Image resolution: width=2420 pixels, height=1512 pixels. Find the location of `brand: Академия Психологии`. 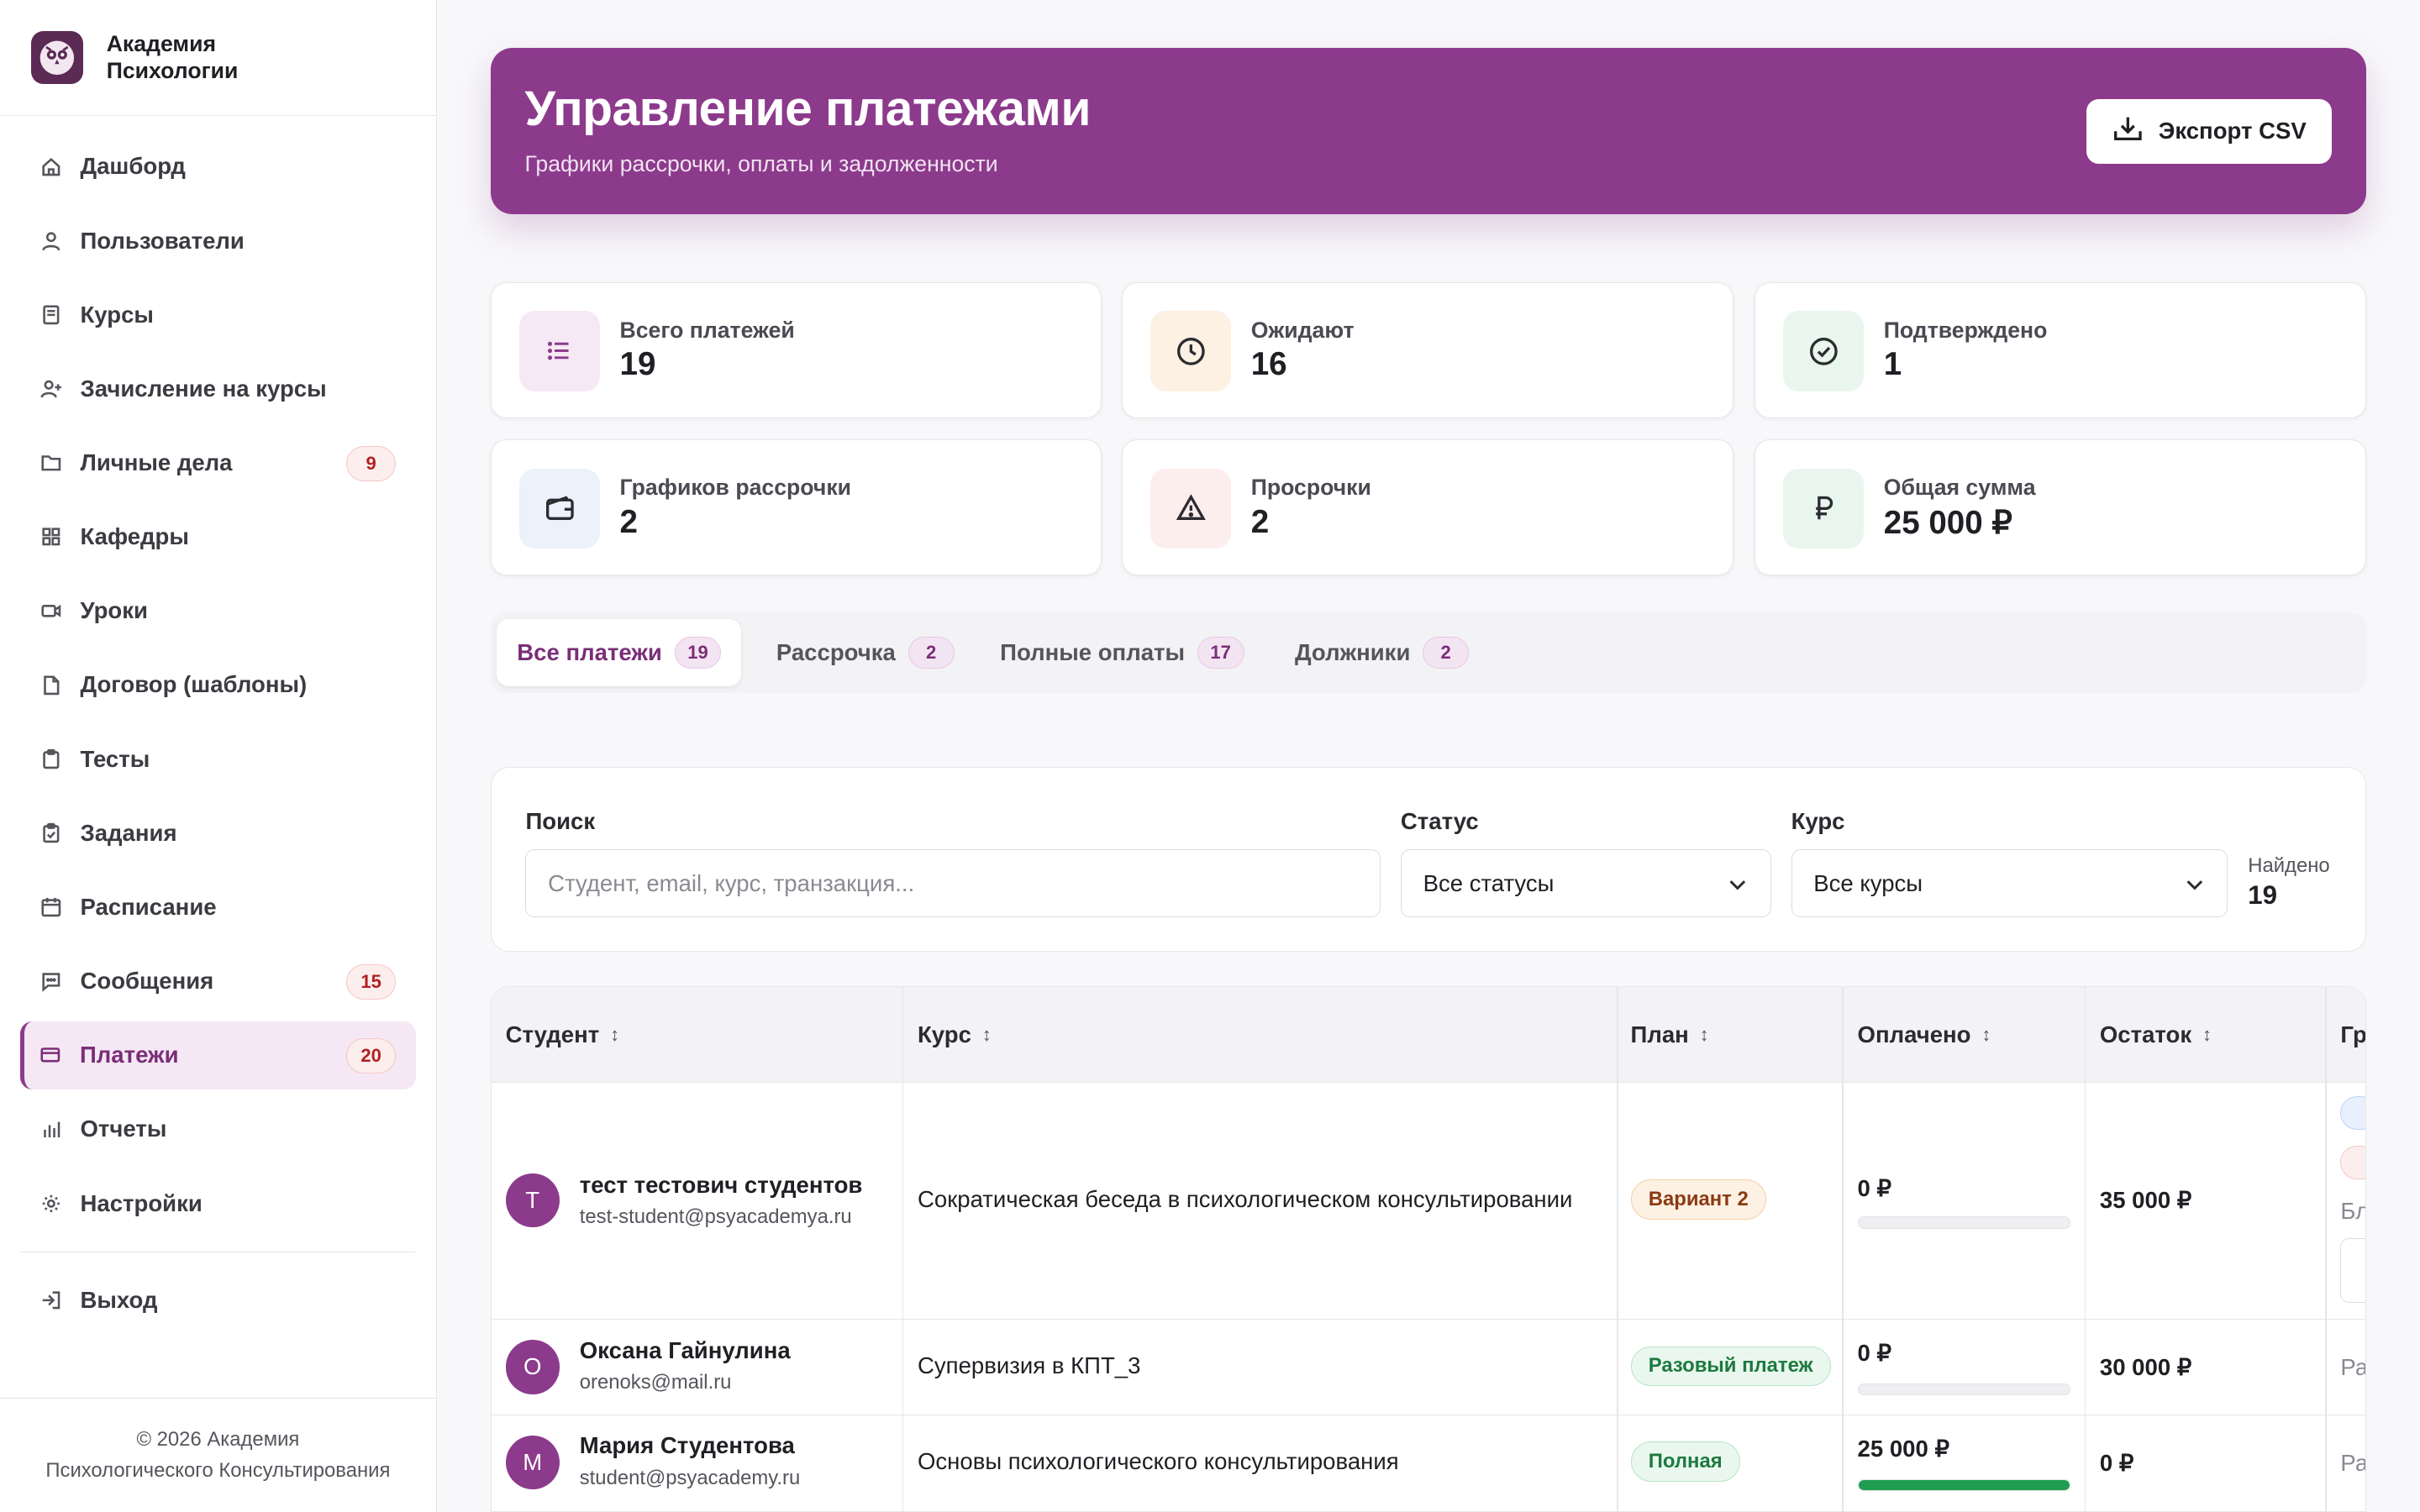

brand: Академия Психологии is located at coordinates (218, 58).